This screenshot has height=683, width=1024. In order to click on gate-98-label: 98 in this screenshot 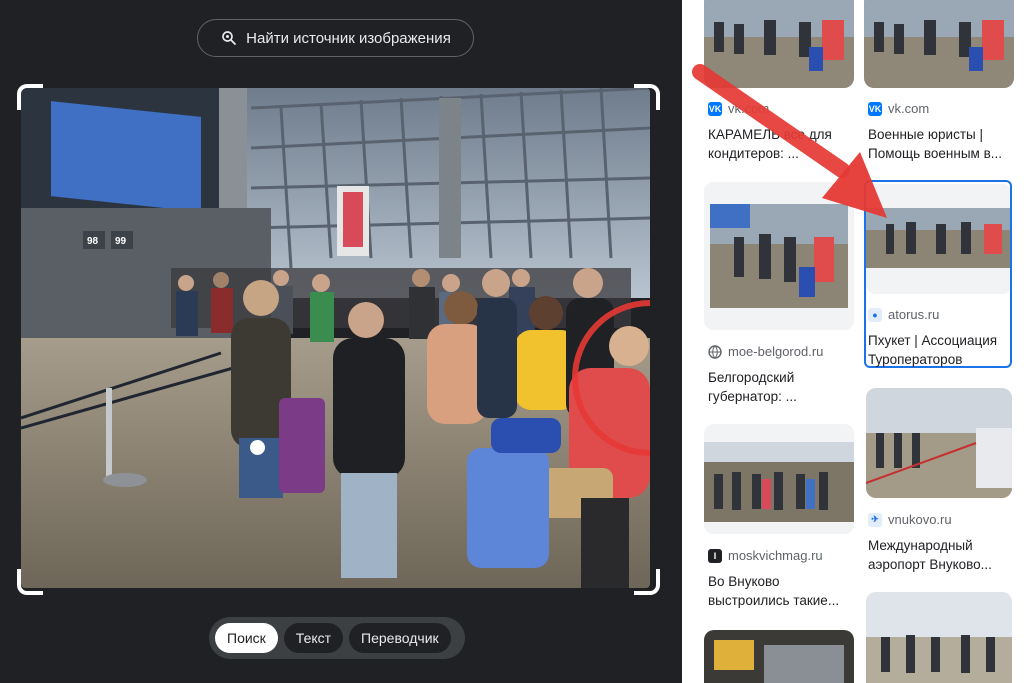, I will do `click(93, 241)`.